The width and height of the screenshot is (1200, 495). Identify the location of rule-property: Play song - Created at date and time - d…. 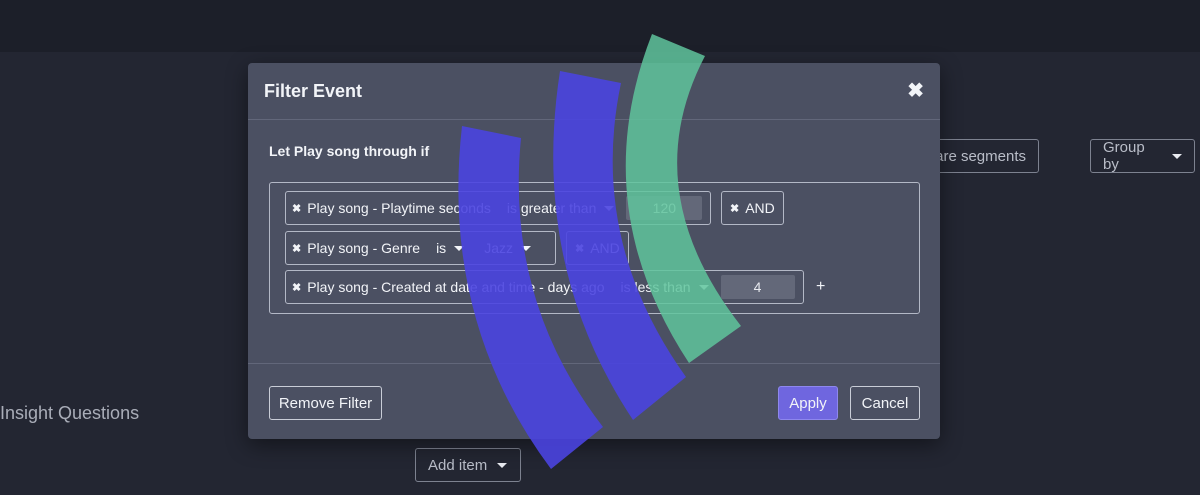
(456, 287).